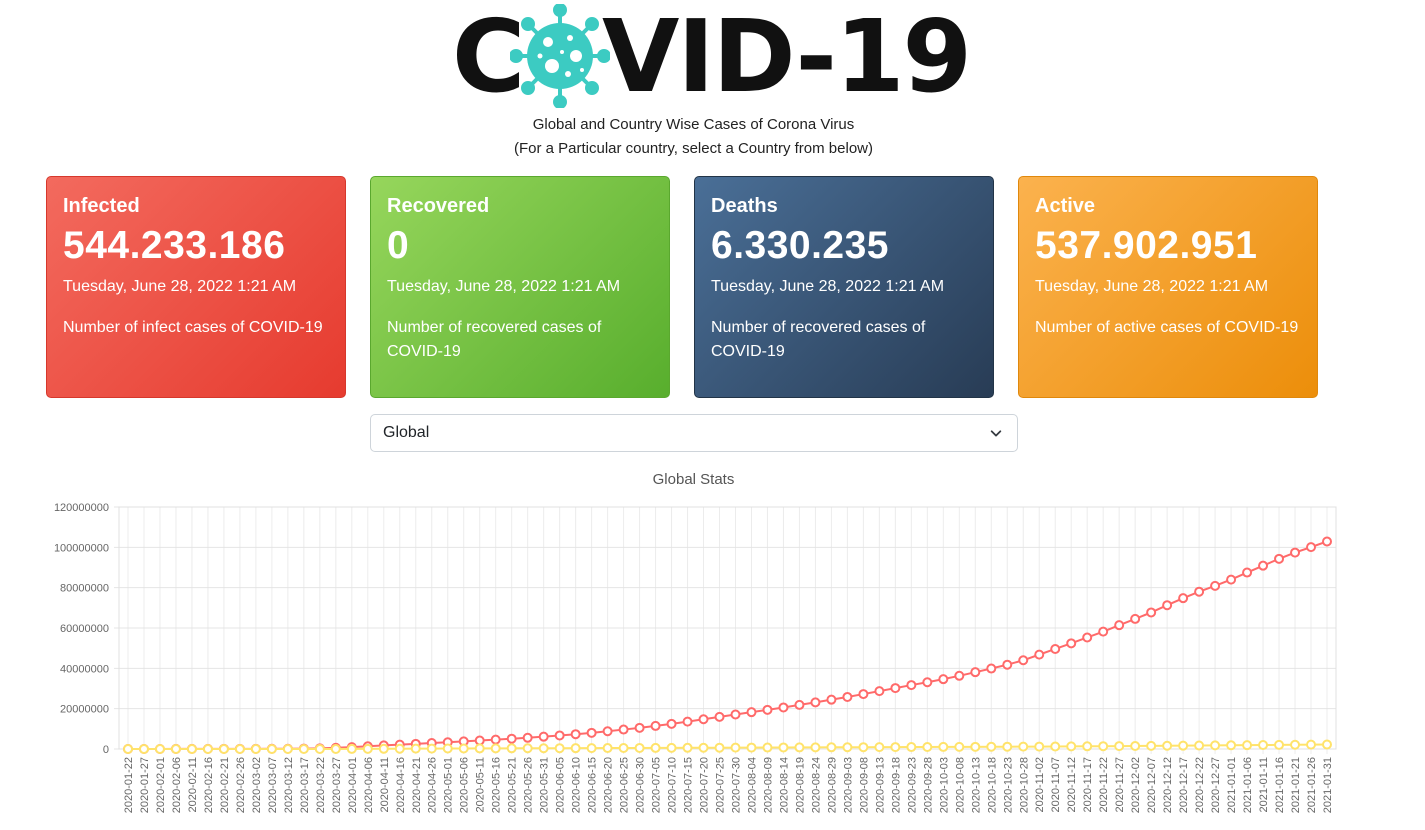 Image resolution: width=1425 pixels, height=830 pixels. Describe the element at coordinates (1216, 785) in the screenshot. I see `x-tick-label: 2020-12-27` at that location.